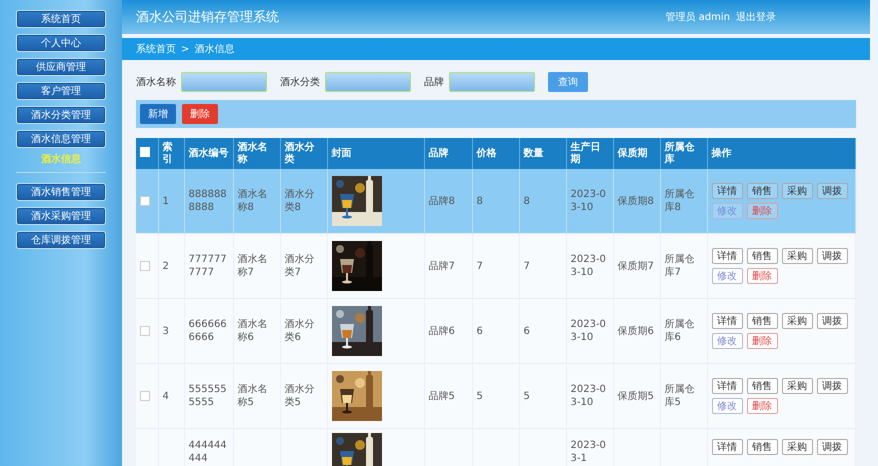 The image size is (878, 466). Describe the element at coordinates (156, 49) in the screenshot. I see `breadcrumb-link: 系统首页` at that location.